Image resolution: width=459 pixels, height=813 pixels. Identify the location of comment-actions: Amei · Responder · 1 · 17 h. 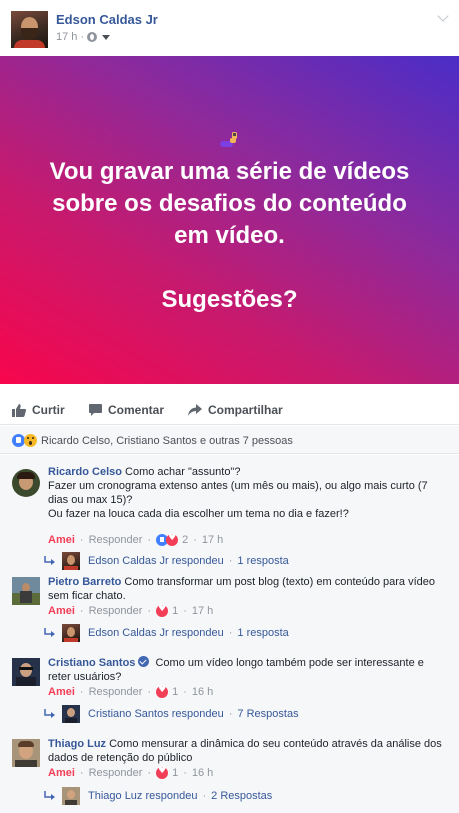
(130, 610).